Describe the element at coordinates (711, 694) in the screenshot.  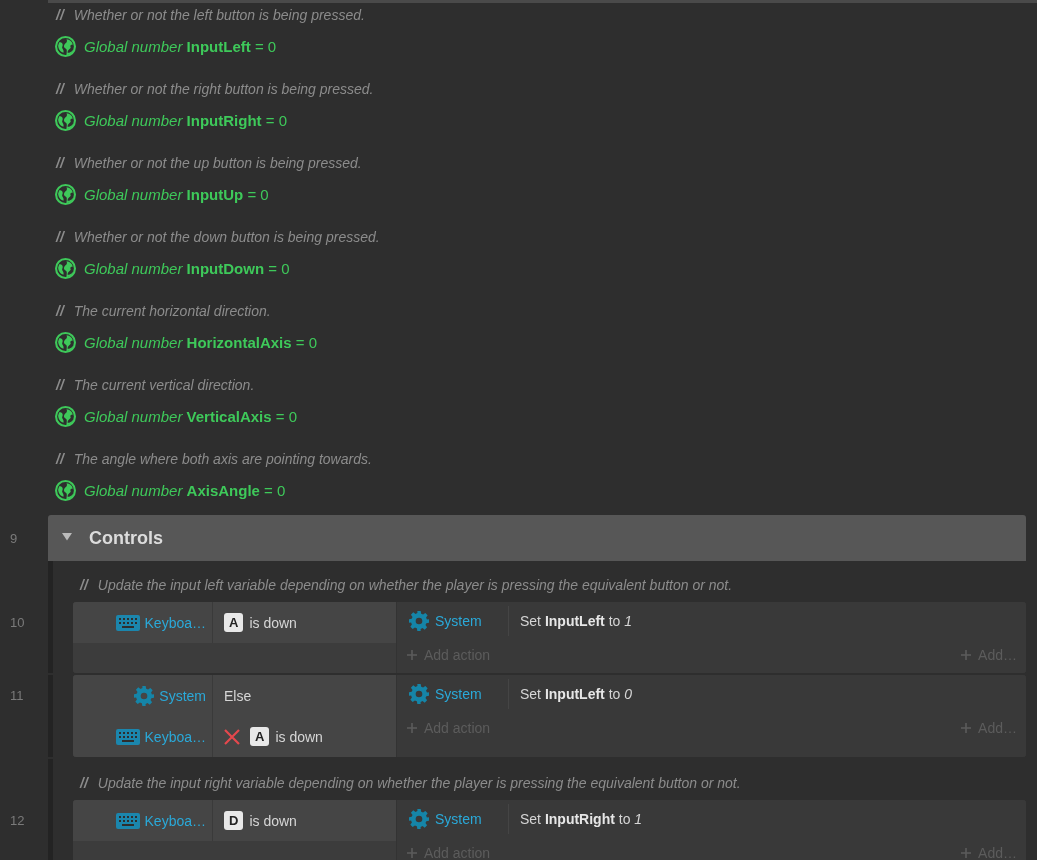
I see `action-row: System Set InputLeft to 0` at that location.